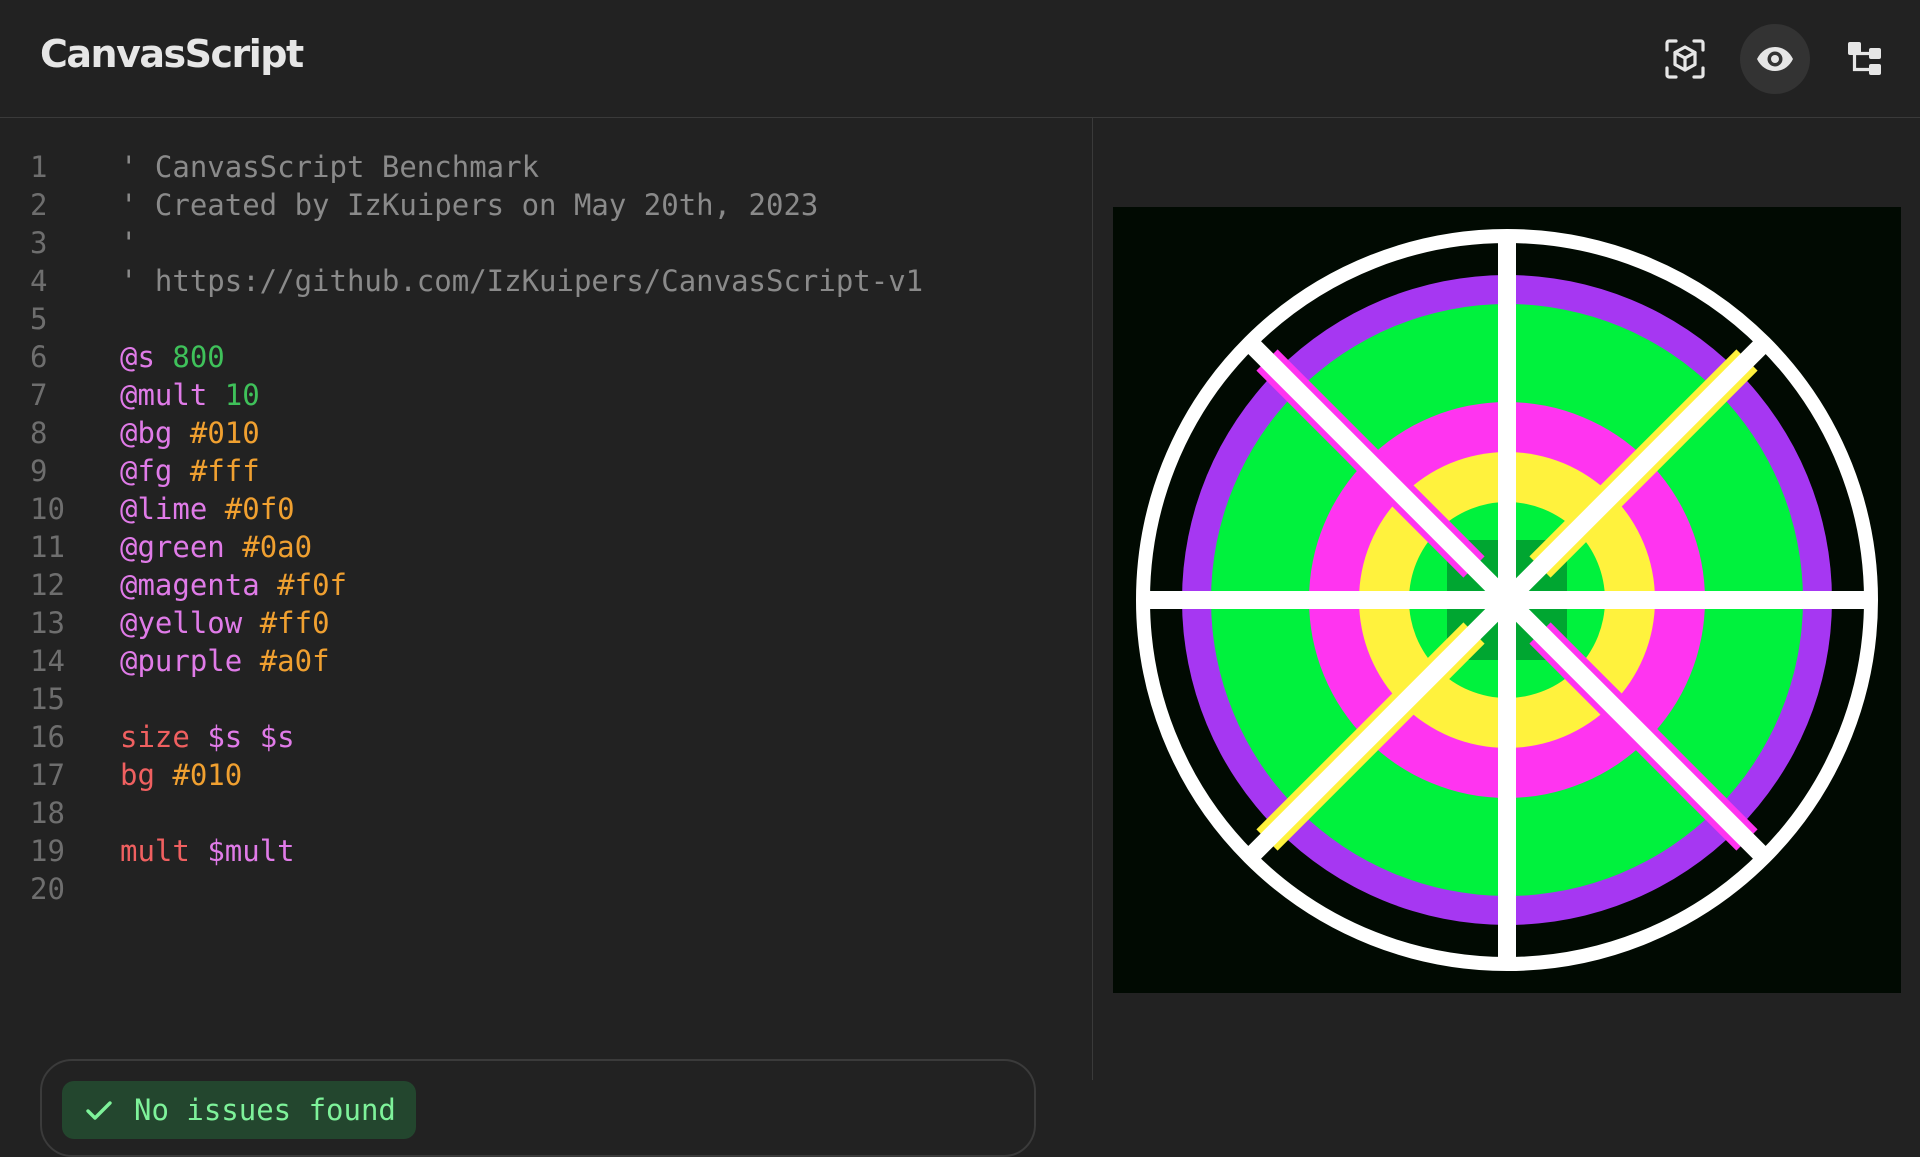 The width and height of the screenshot is (1920, 1157). I want to click on code-text: @fg #fff, so click(190, 471).